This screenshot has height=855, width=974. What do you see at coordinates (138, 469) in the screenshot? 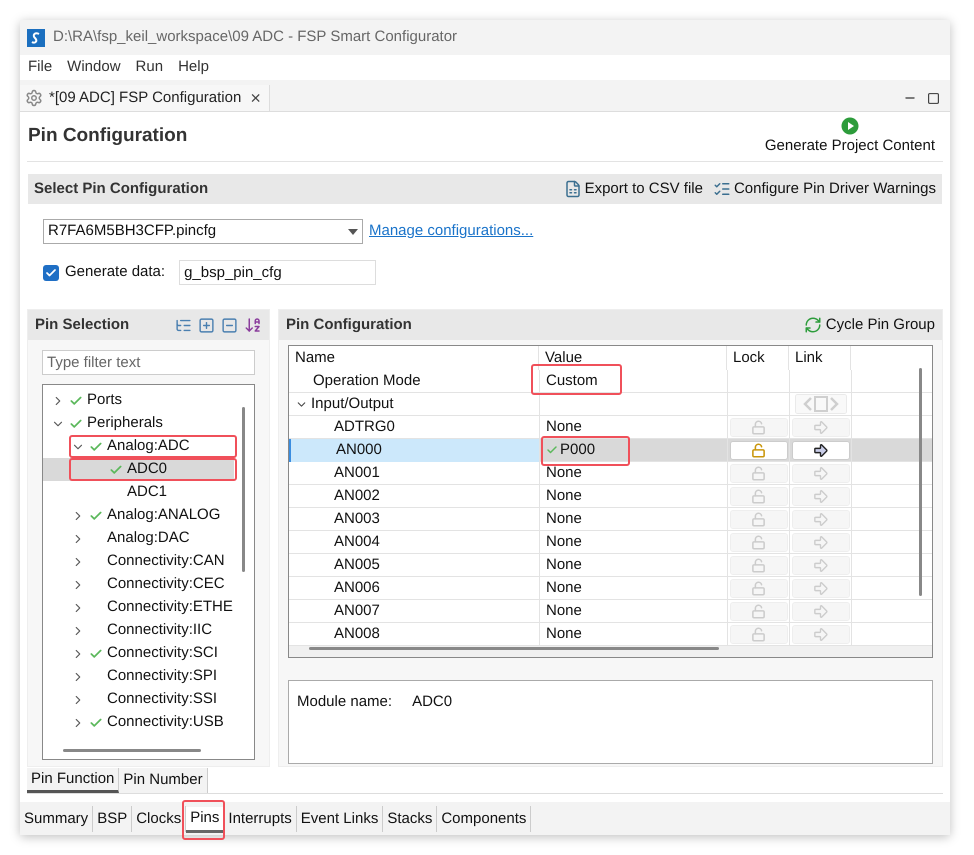
I see `tree-item: ADC0` at bounding box center [138, 469].